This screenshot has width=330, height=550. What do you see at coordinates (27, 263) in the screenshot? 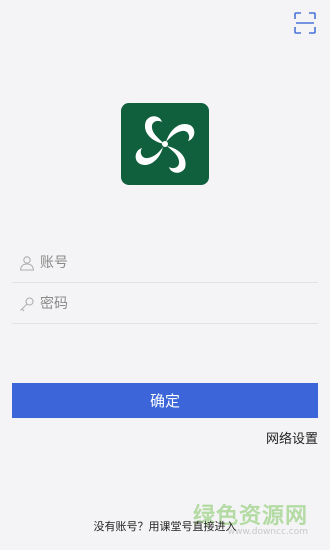
I see `user-icon` at bounding box center [27, 263].